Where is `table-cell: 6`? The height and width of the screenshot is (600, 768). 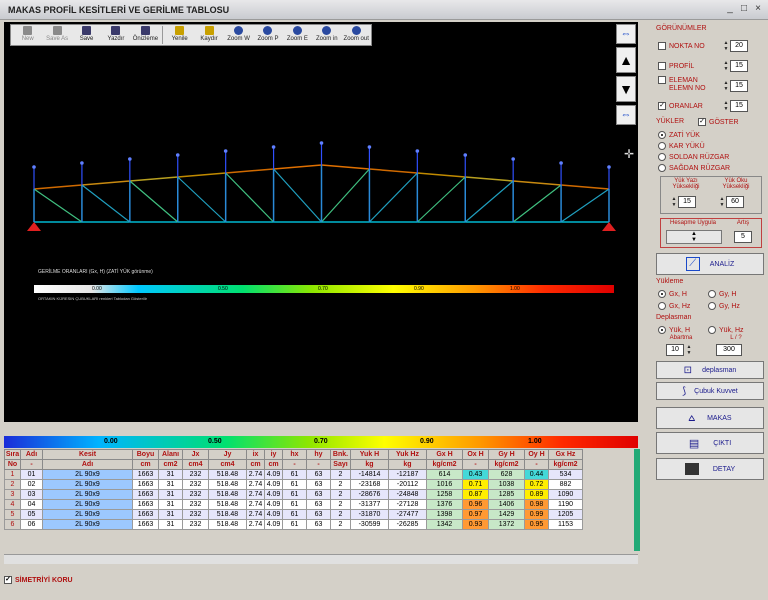
table-cell: 6 is located at coordinates (12, 524).